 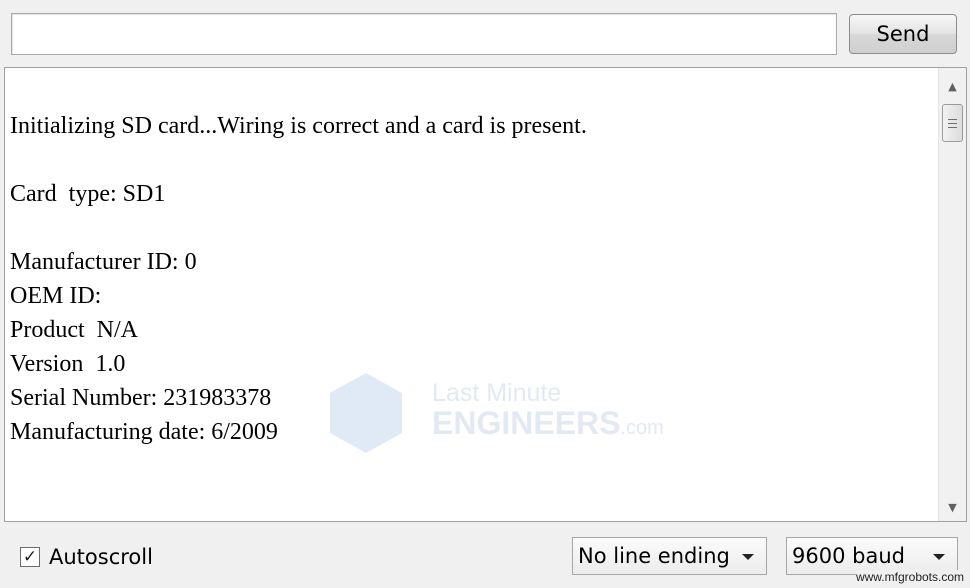 What do you see at coordinates (909, 577) in the screenshot?
I see `footer-credit: www.mfgrobots.com` at bounding box center [909, 577].